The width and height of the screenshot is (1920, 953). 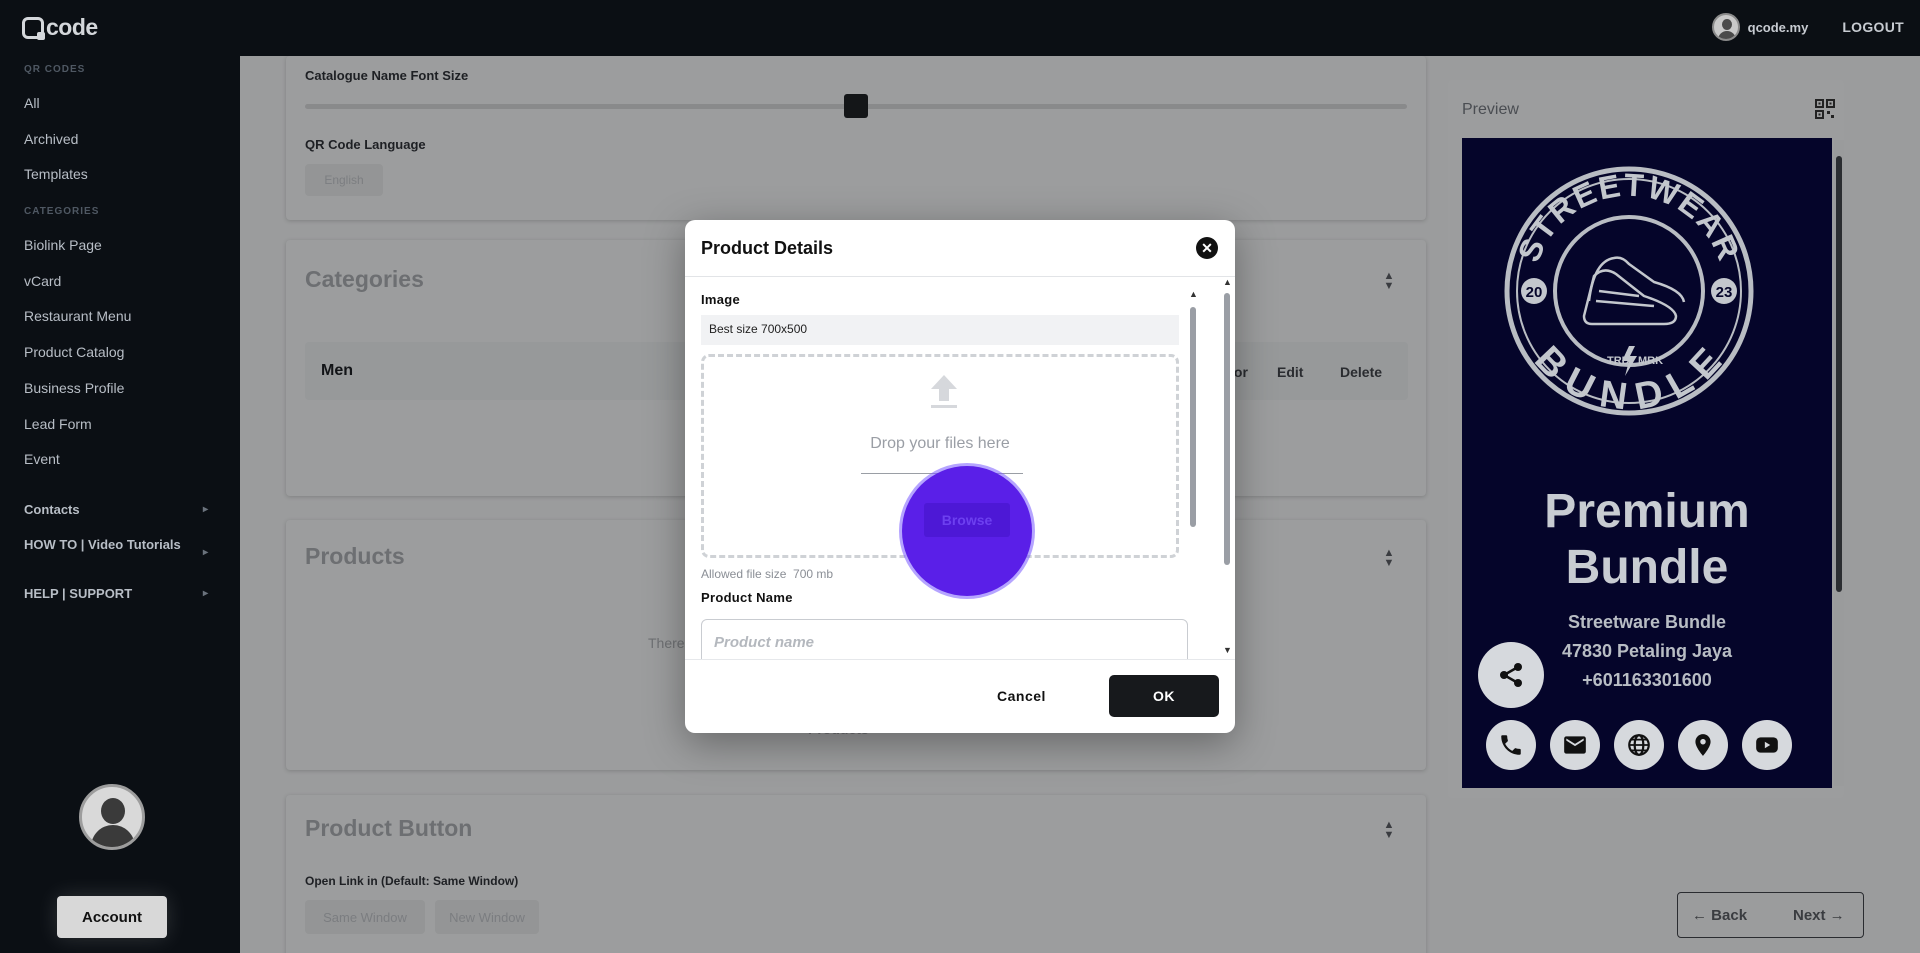 What do you see at coordinates (944, 639) in the screenshot?
I see `product-name-input` at bounding box center [944, 639].